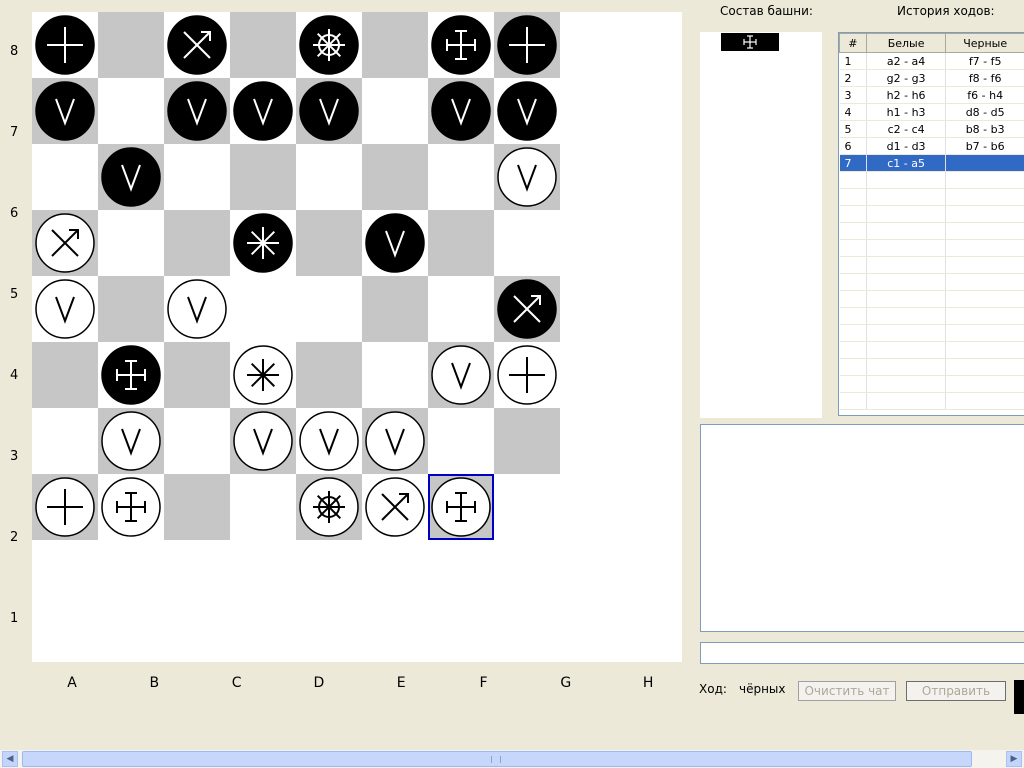 This screenshot has width=1024, height=768. I want to click on square-d8, so click(263, 45).